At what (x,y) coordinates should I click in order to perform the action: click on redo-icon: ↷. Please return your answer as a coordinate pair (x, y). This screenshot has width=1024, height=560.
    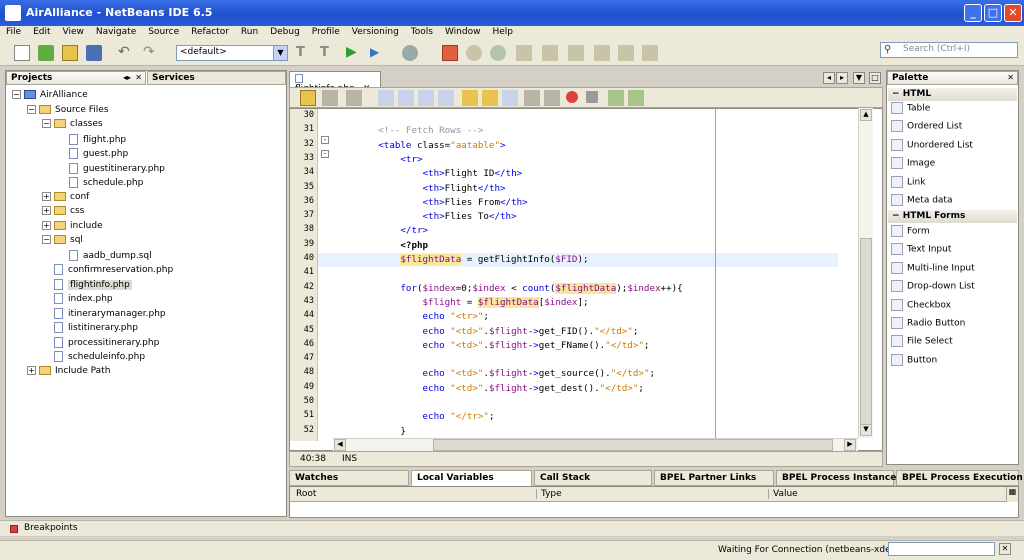
    Looking at the image, I should click on (151, 53).